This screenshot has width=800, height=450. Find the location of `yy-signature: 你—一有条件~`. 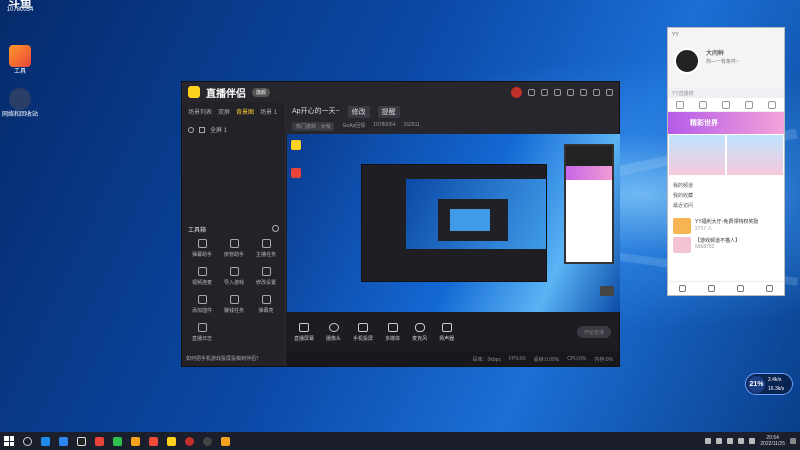

yy-signature: 你—一有条件~ is located at coordinates (722, 61).